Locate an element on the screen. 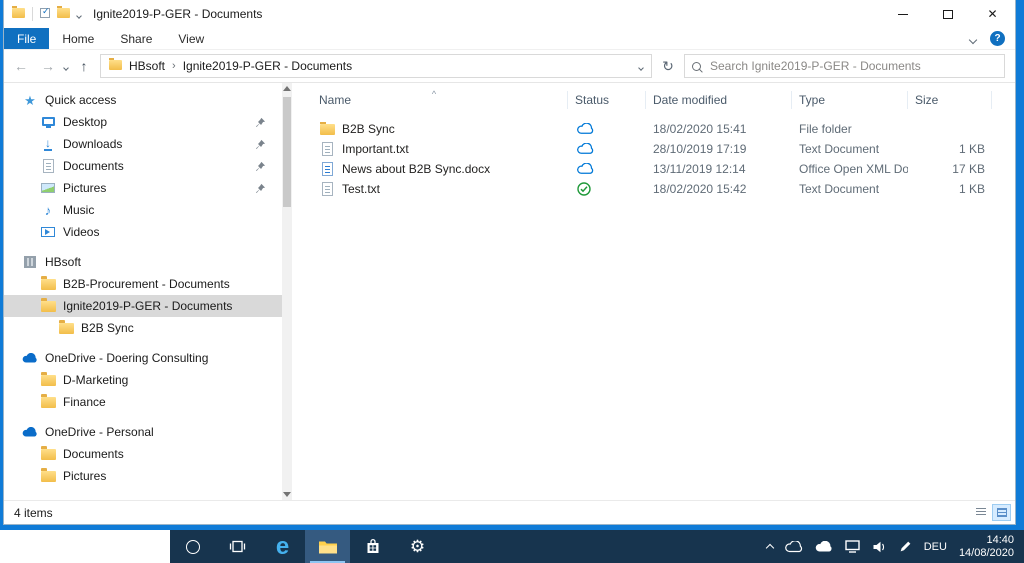  taskbar-search-box is located at coordinates (85, 546).